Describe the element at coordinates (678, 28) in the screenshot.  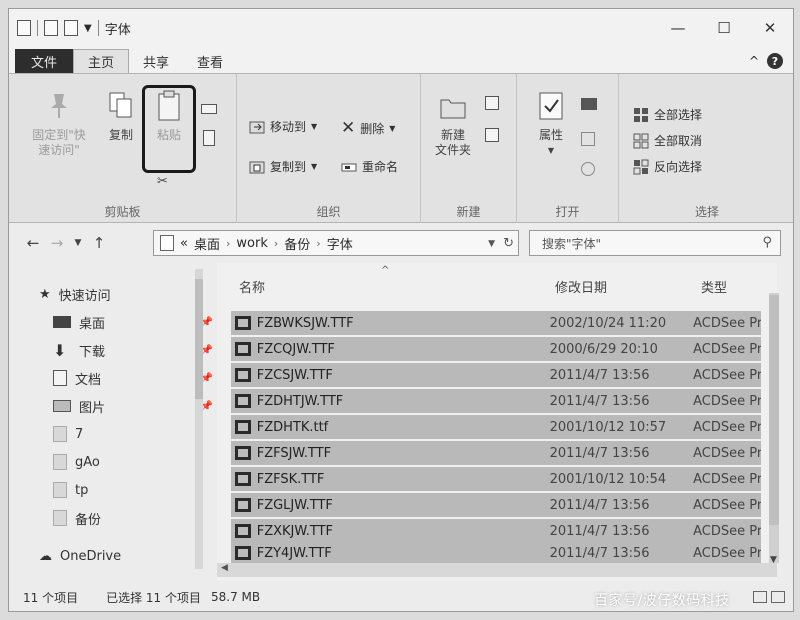
I see `minimize-button: —` at that location.